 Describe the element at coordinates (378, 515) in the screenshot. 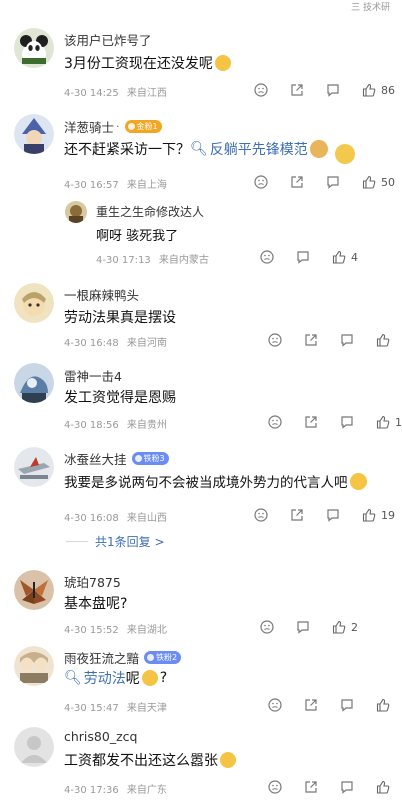

I see `like-button: 19` at that location.